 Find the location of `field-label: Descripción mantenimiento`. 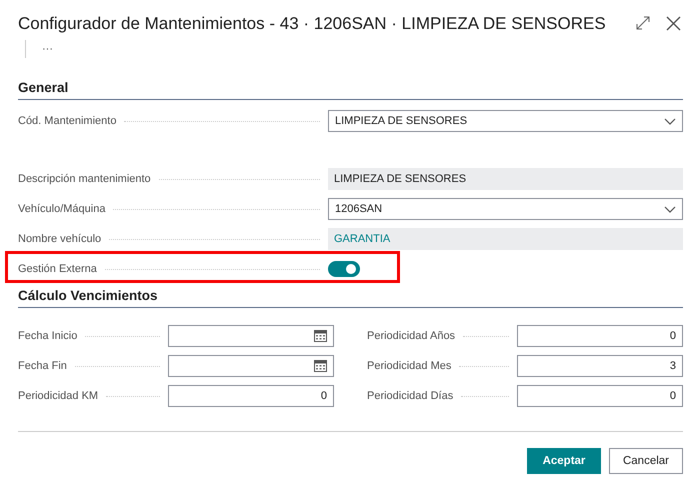

field-label: Descripción mantenimiento is located at coordinates (84, 179).